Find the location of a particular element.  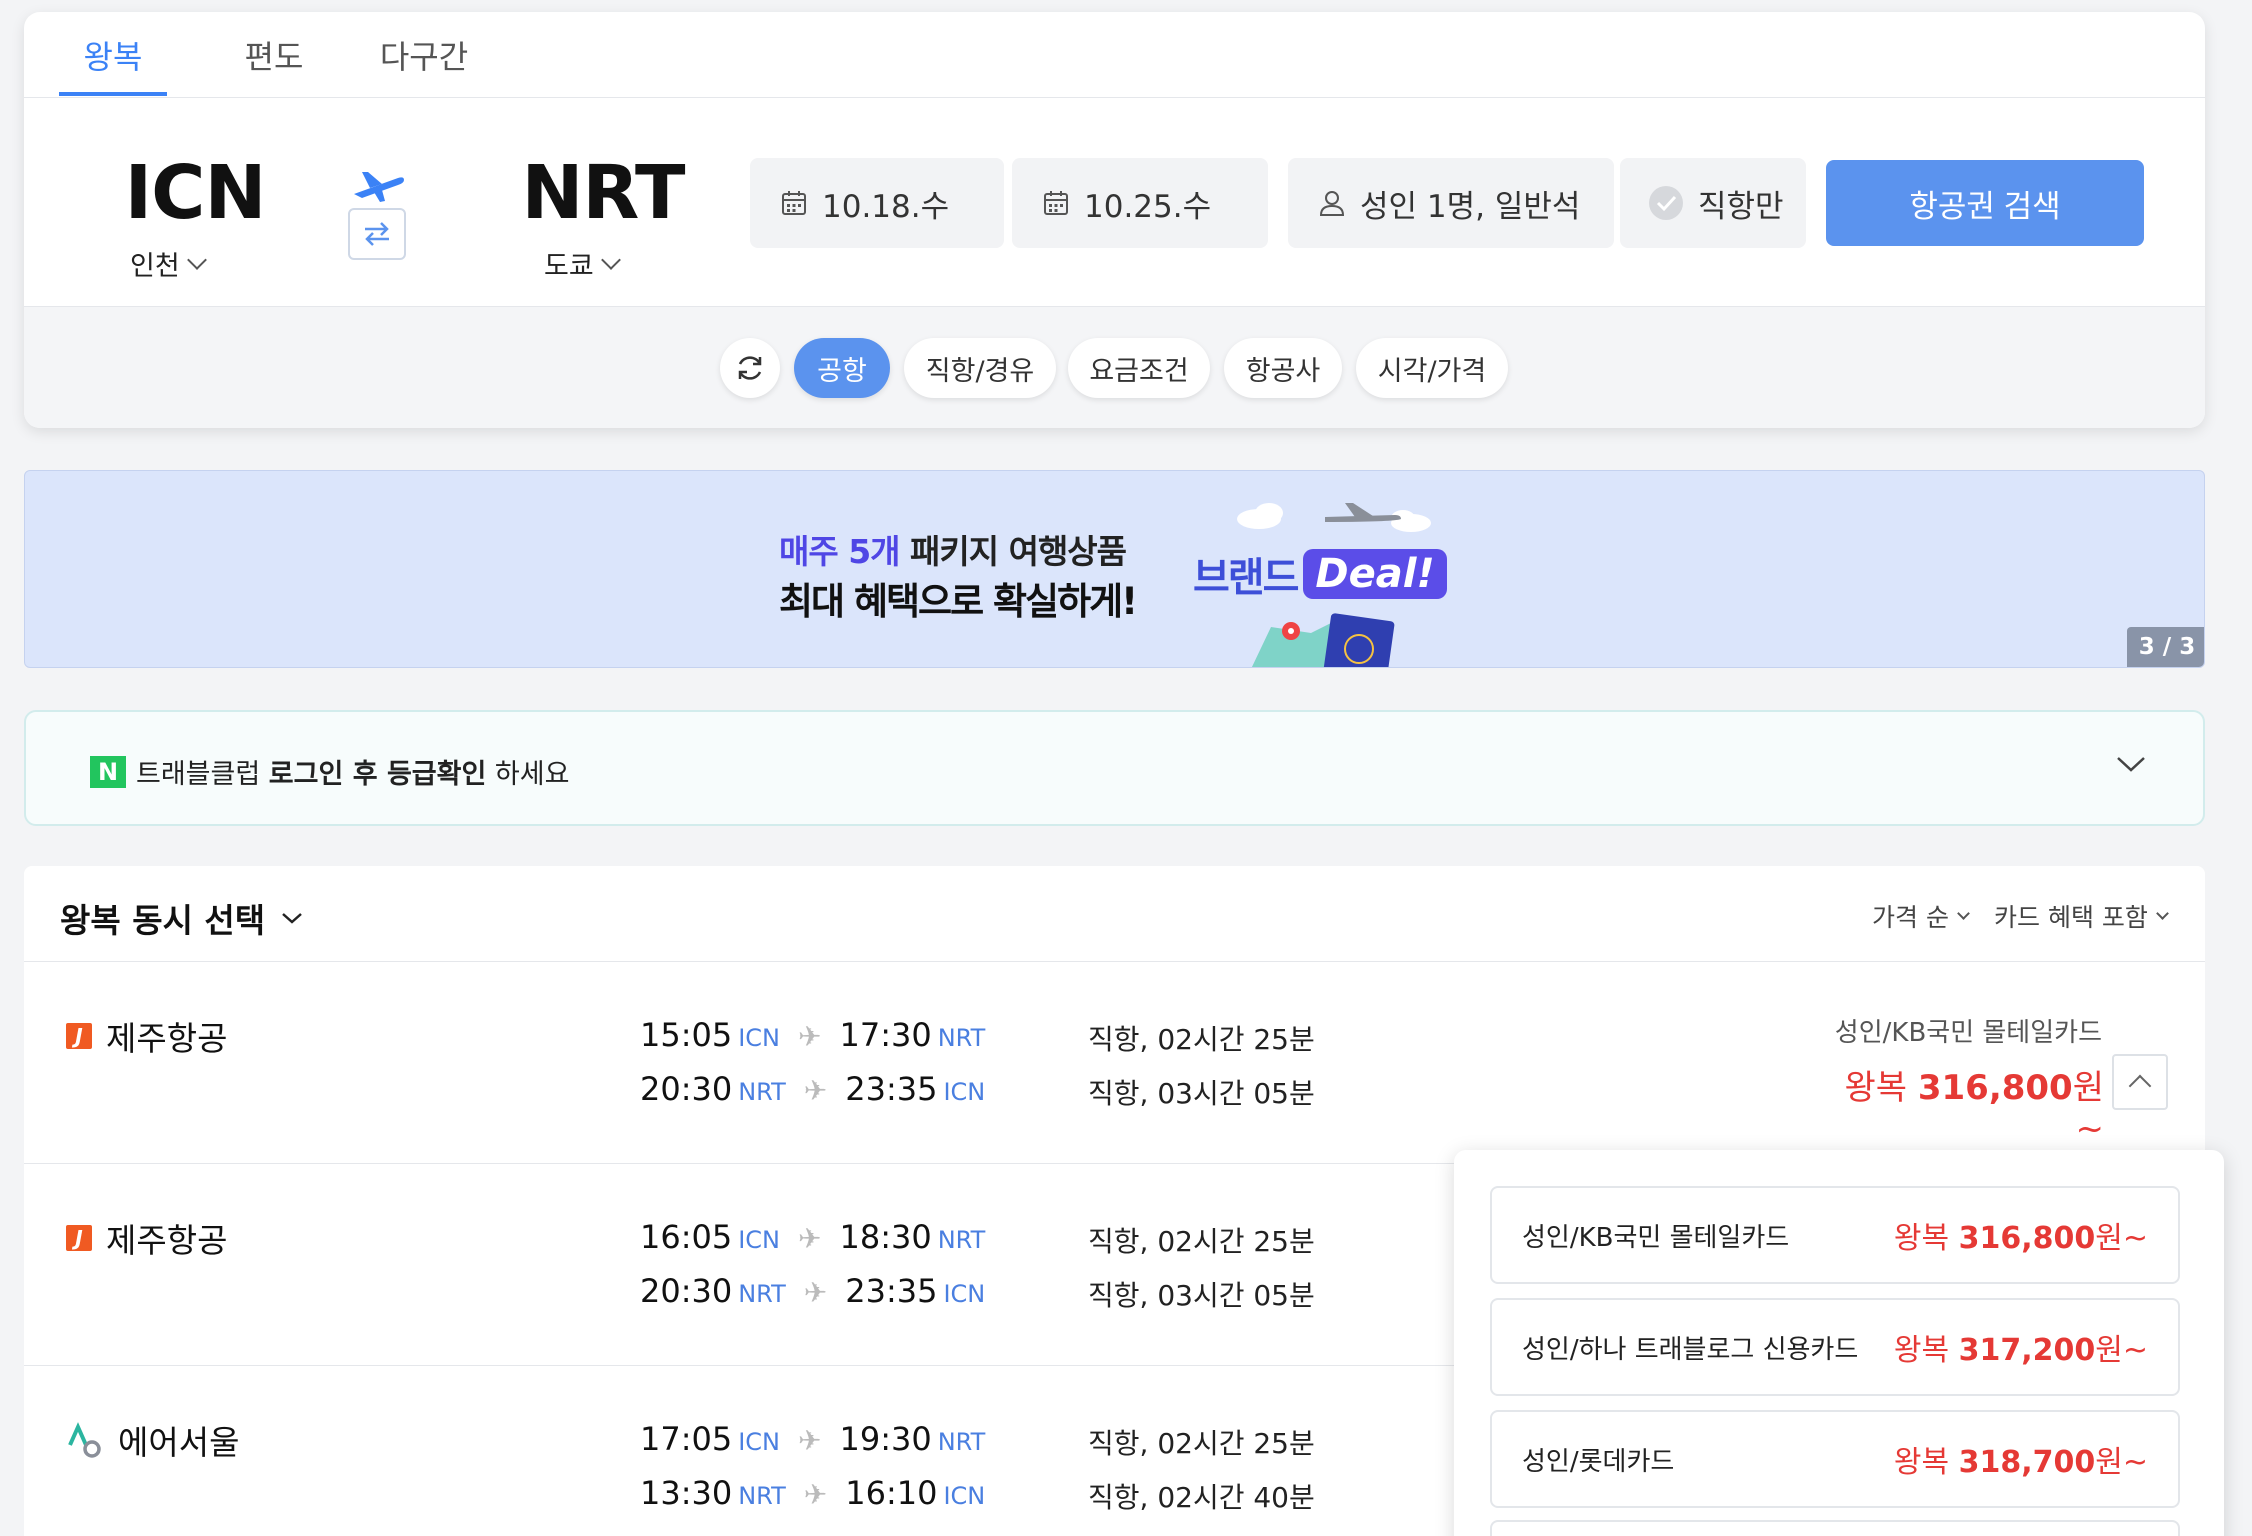

outbound-leg: 15:05 ICN ✈ 17:30 NRT is located at coordinates (812, 1035).